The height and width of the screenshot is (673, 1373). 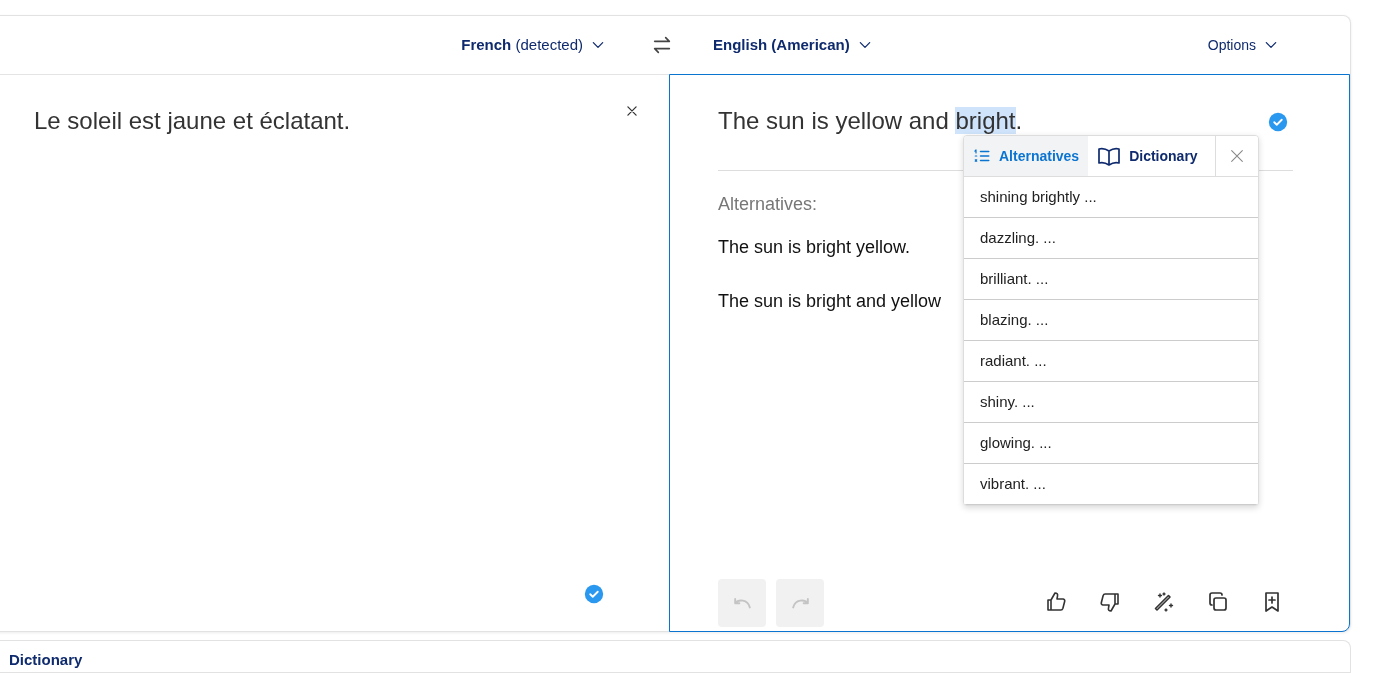 What do you see at coordinates (192, 121) in the screenshot?
I see `source-text: Le soleil est jaune et éclatant.` at bounding box center [192, 121].